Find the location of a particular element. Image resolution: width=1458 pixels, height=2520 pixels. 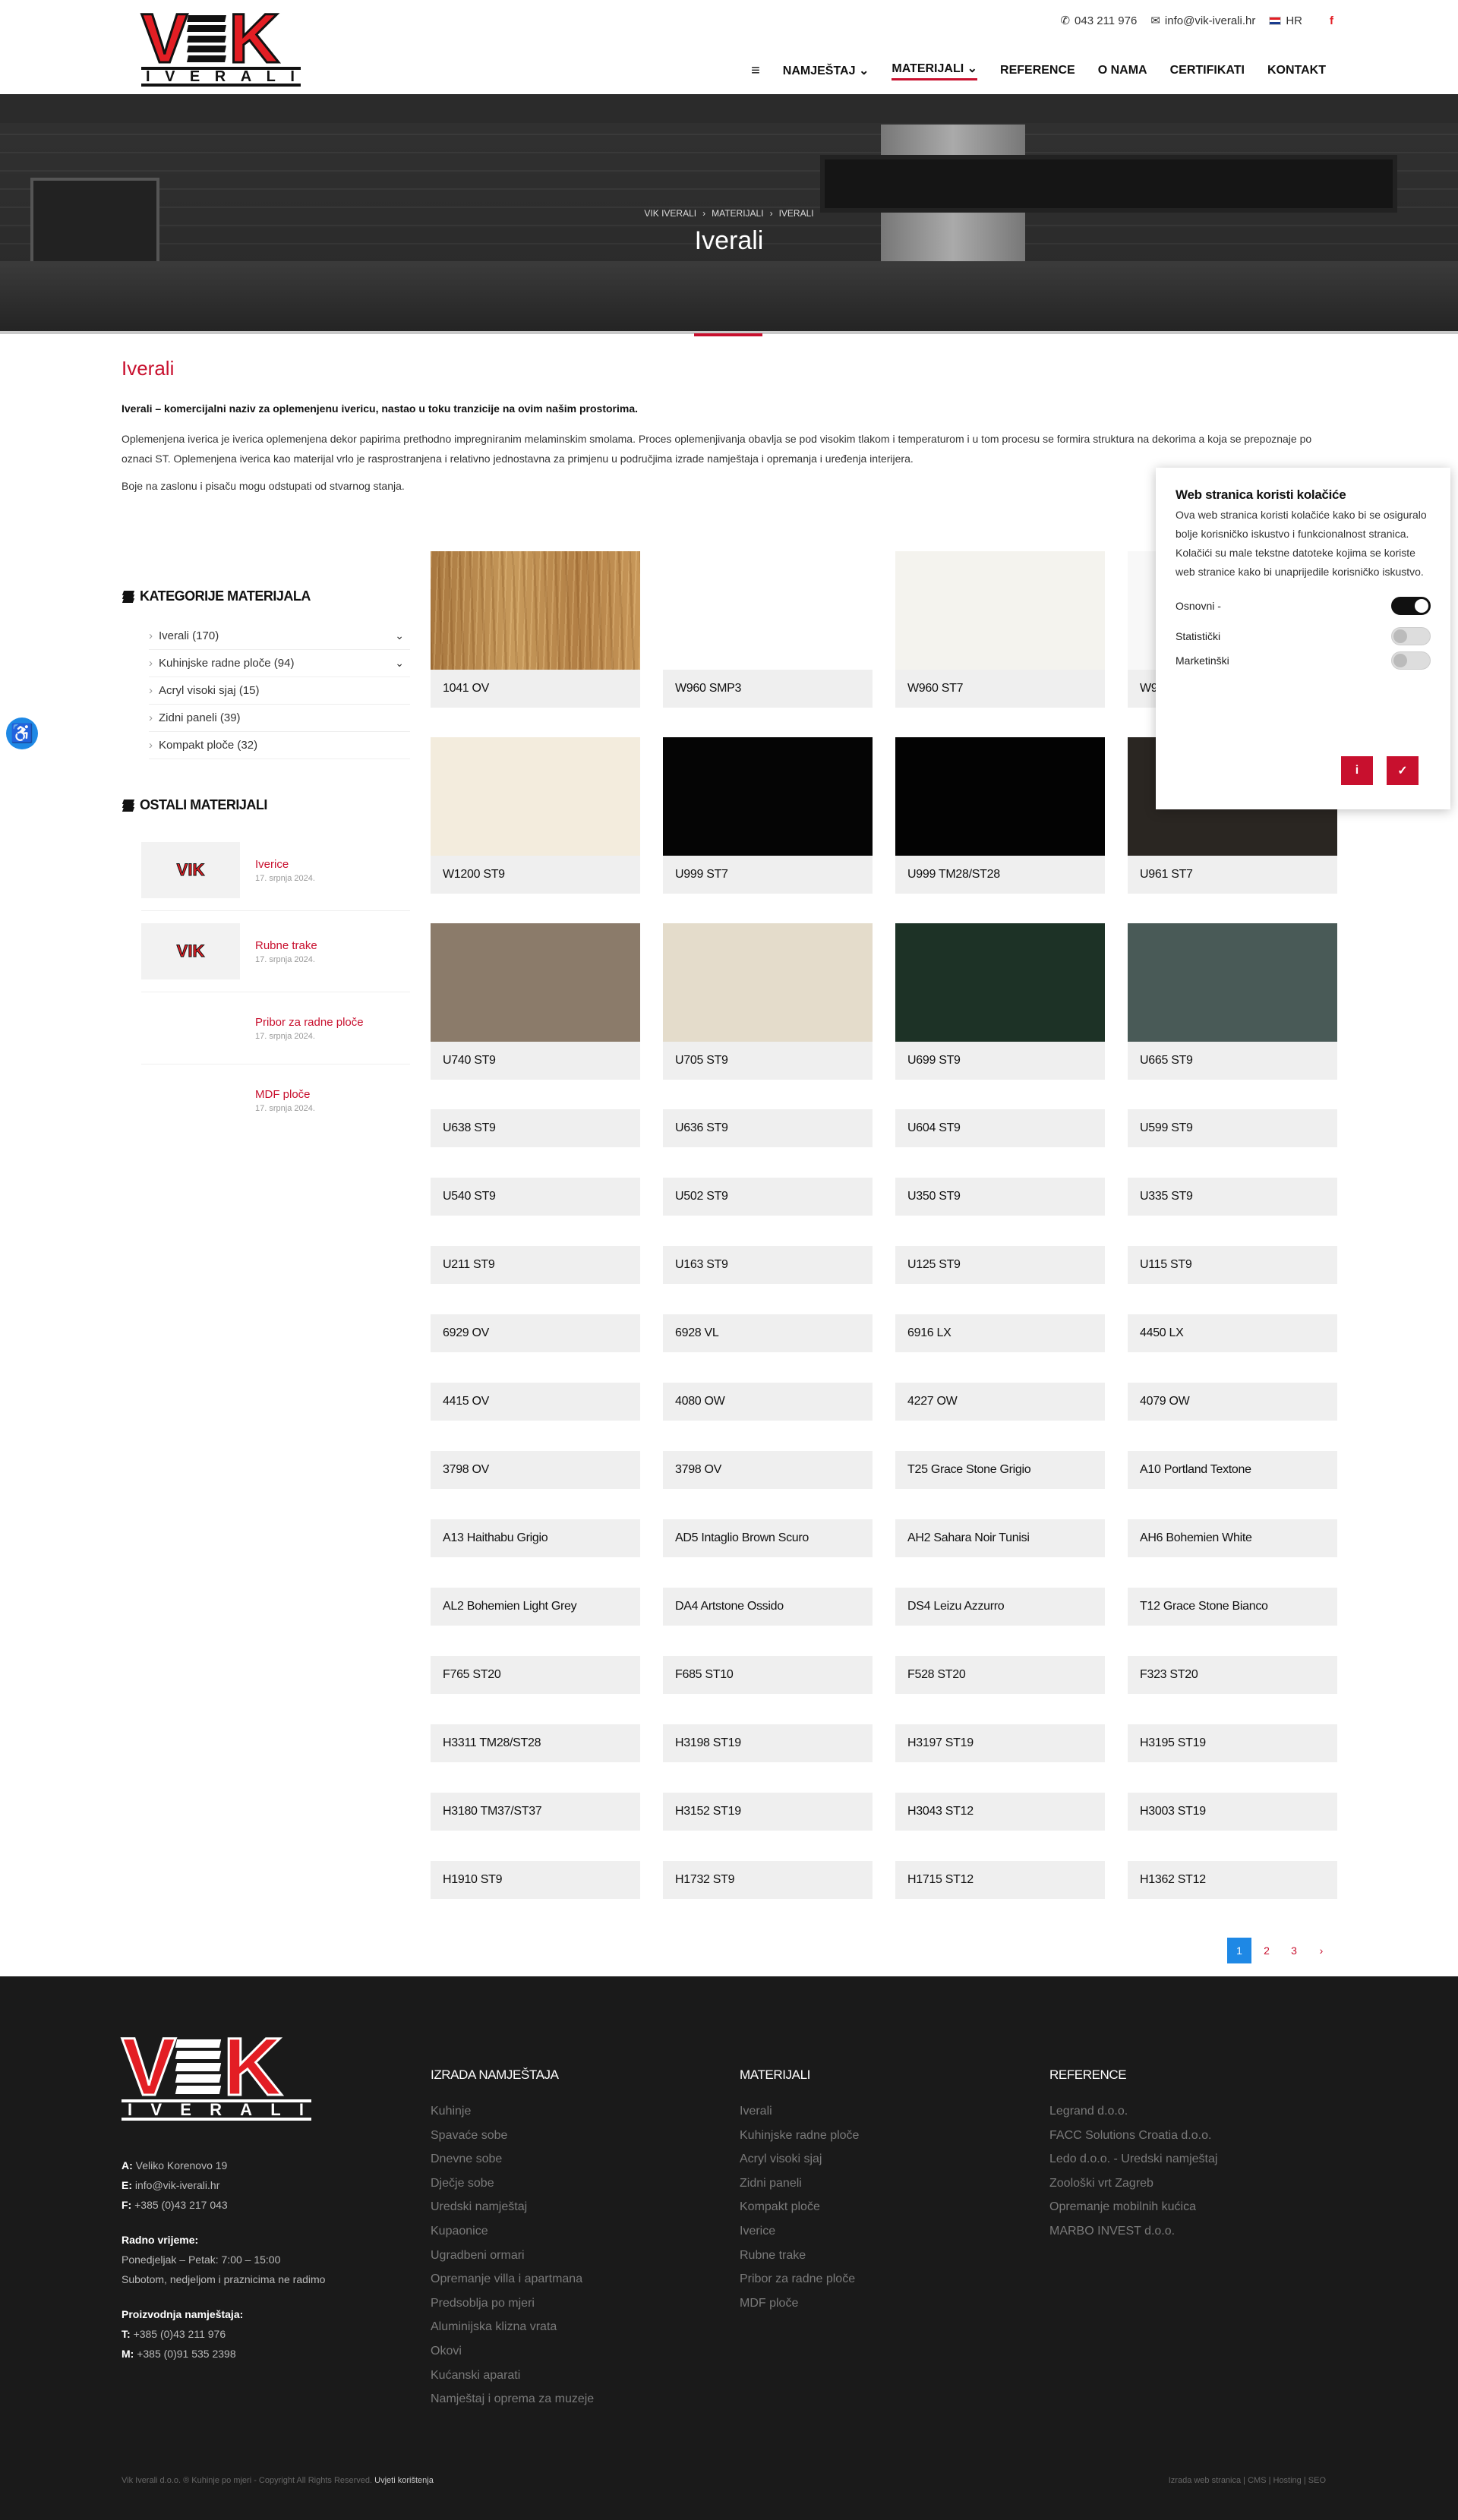

material-card: AL2 Bohemien Light Grey is located at coordinates (535, 1607).